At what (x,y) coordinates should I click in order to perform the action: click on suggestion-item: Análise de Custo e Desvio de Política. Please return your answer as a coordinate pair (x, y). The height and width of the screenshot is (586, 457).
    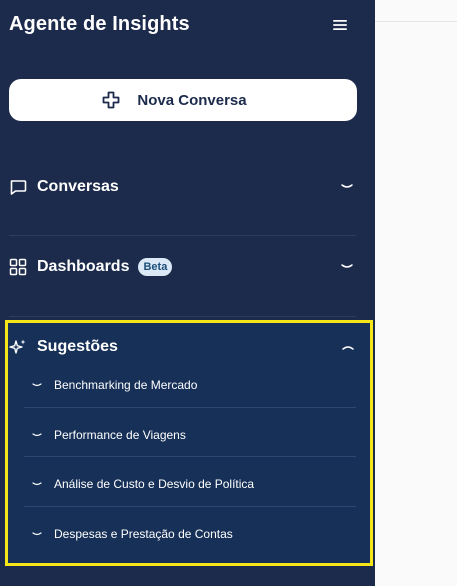
    Looking at the image, I should click on (190, 484).